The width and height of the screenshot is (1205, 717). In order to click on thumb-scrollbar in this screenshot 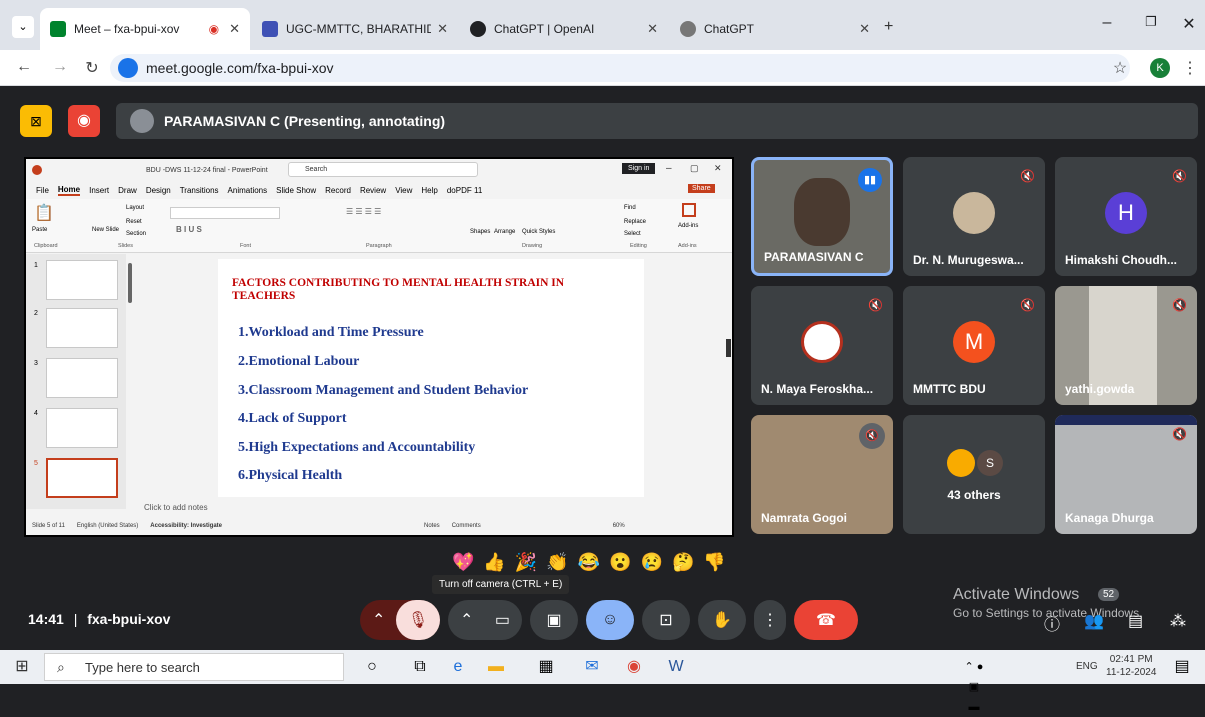, I will do `click(130, 283)`.